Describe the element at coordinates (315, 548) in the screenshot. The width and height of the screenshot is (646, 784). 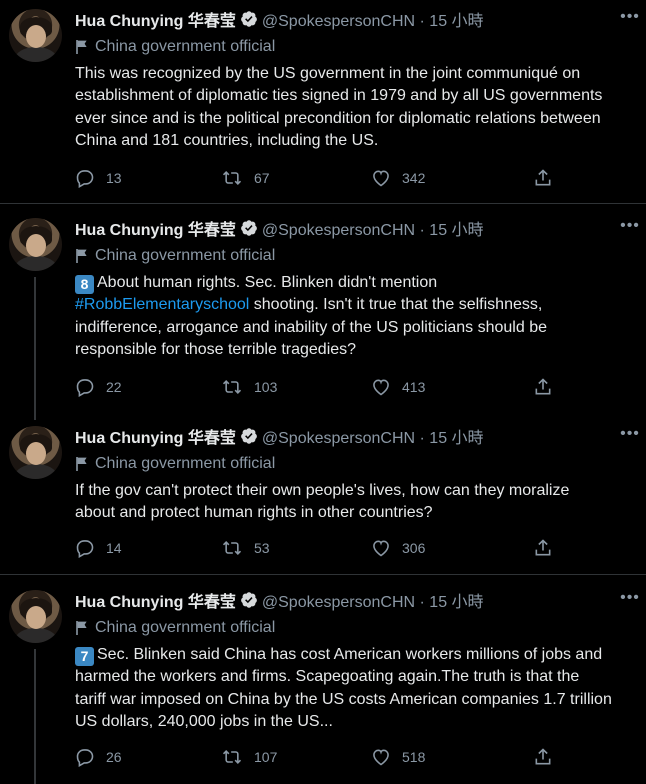
I see `tweet-actions: 14 53 306` at that location.